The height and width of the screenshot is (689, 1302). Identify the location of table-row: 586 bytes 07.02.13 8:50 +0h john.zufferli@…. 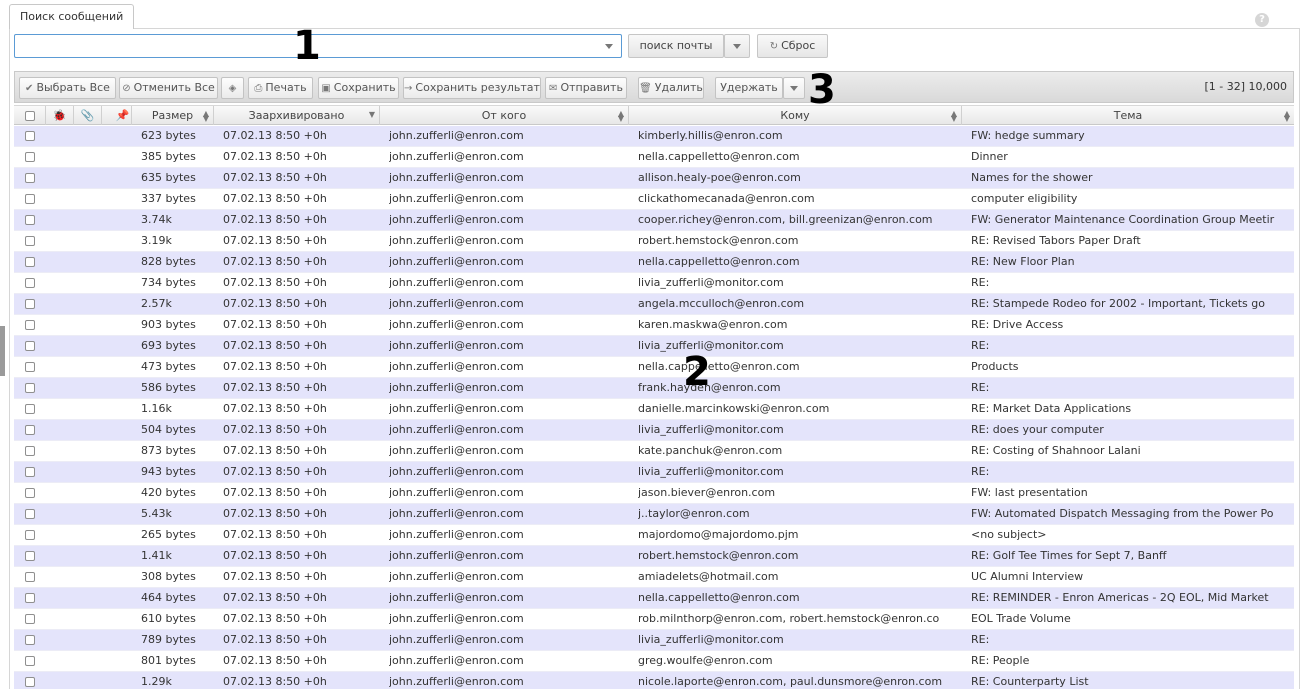
(654, 388).